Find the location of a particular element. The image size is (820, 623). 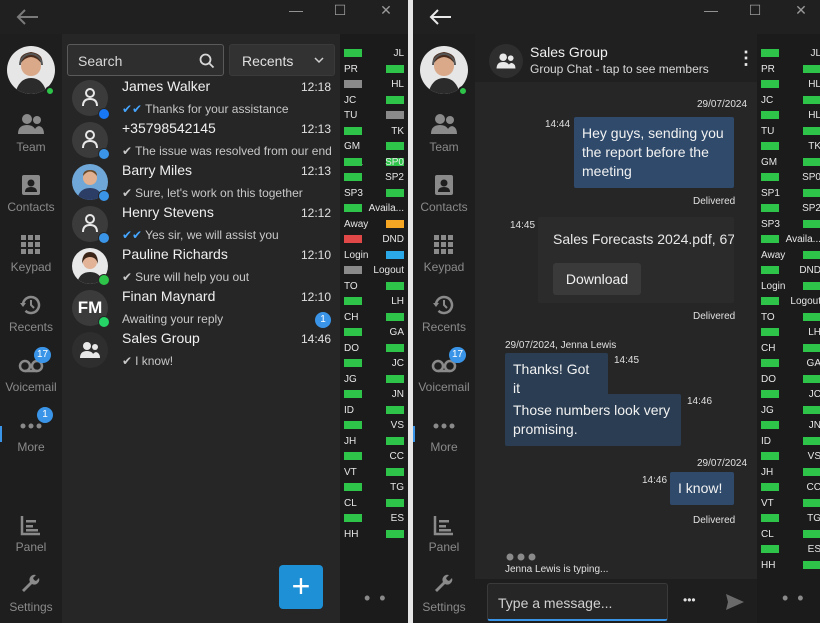

nav-more: More is located at coordinates (31, 442).